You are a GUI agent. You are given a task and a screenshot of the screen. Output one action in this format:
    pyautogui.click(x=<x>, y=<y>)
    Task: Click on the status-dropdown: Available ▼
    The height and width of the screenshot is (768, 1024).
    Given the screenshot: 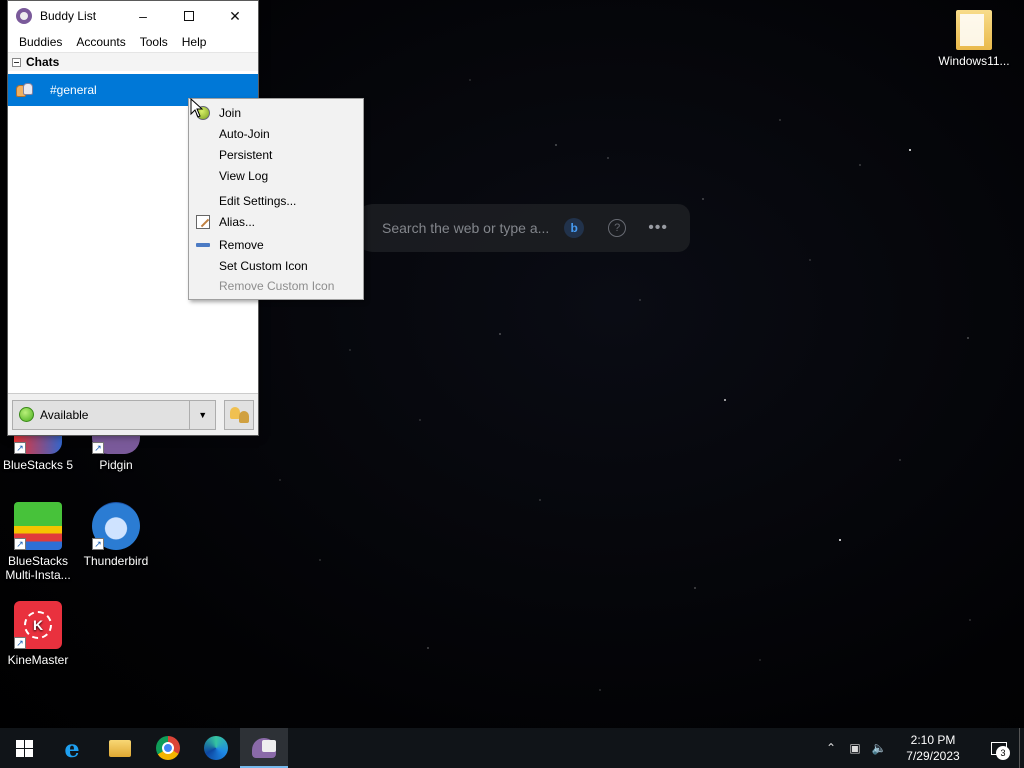 What is the action you would take?
    pyautogui.click(x=114, y=414)
    